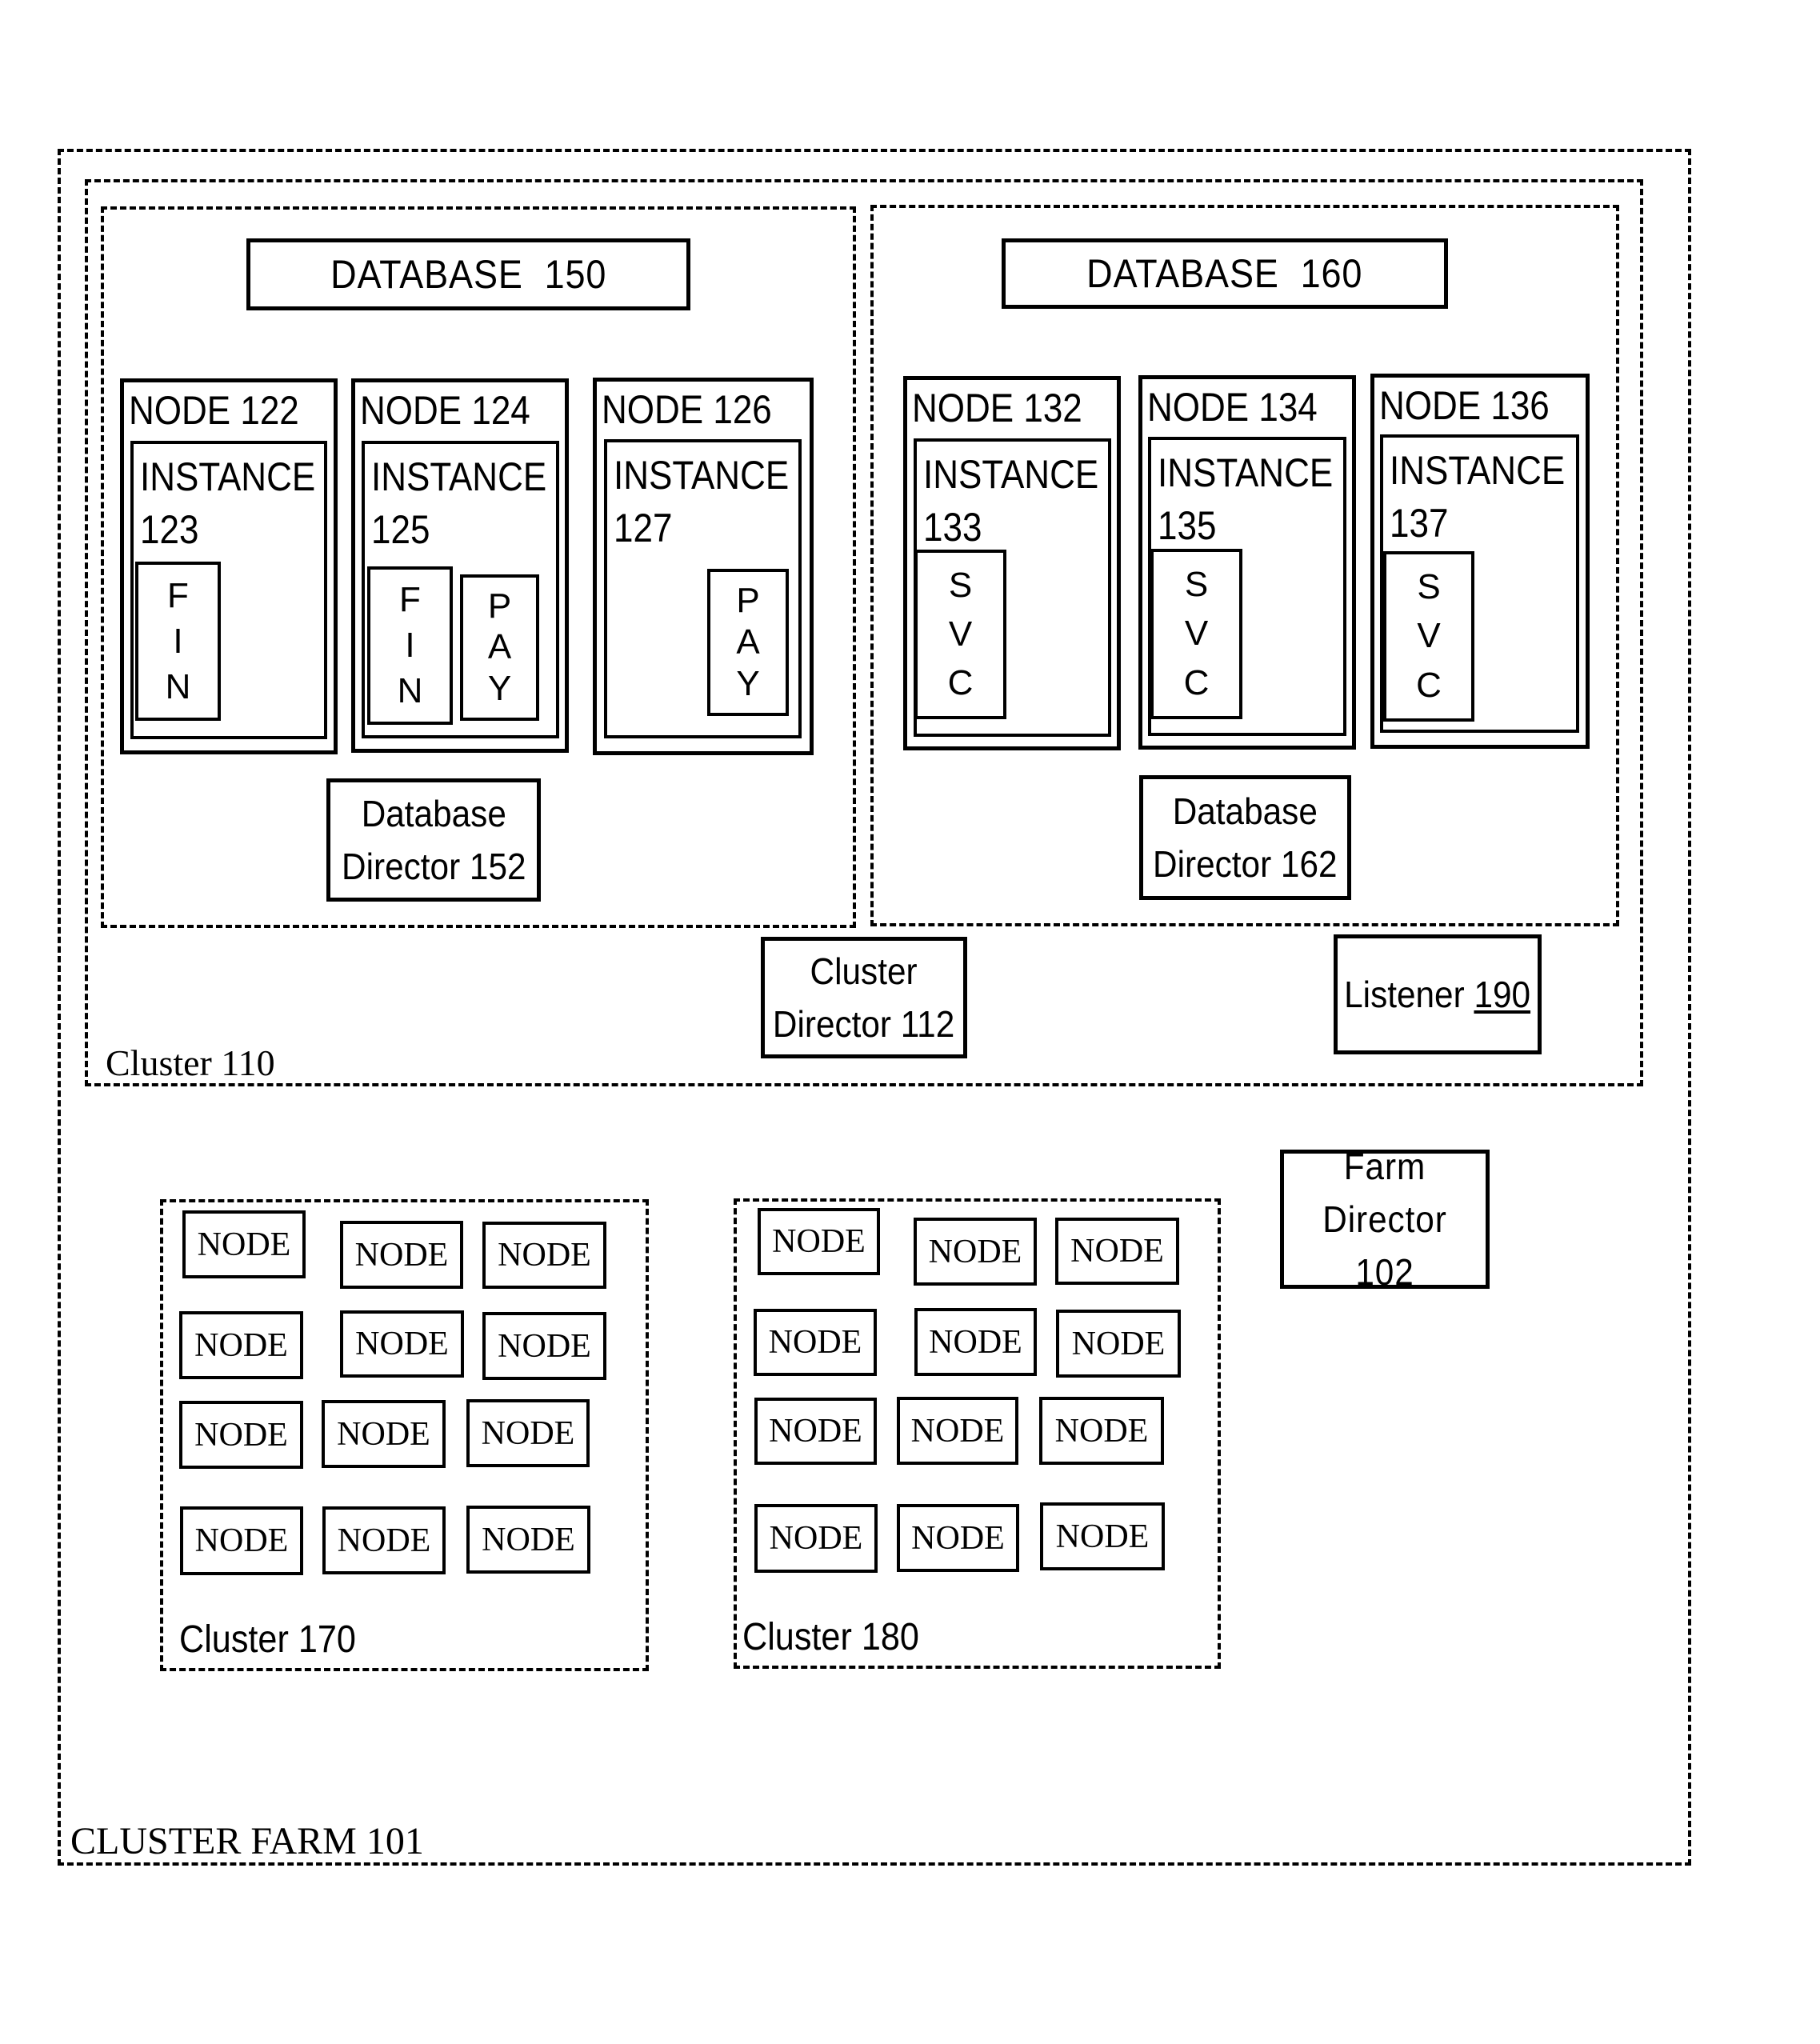 The image size is (1820, 2044). What do you see at coordinates (703, 566) in the screenshot?
I see `node-126: NODE 126 INSTANCE 127 P A Y` at bounding box center [703, 566].